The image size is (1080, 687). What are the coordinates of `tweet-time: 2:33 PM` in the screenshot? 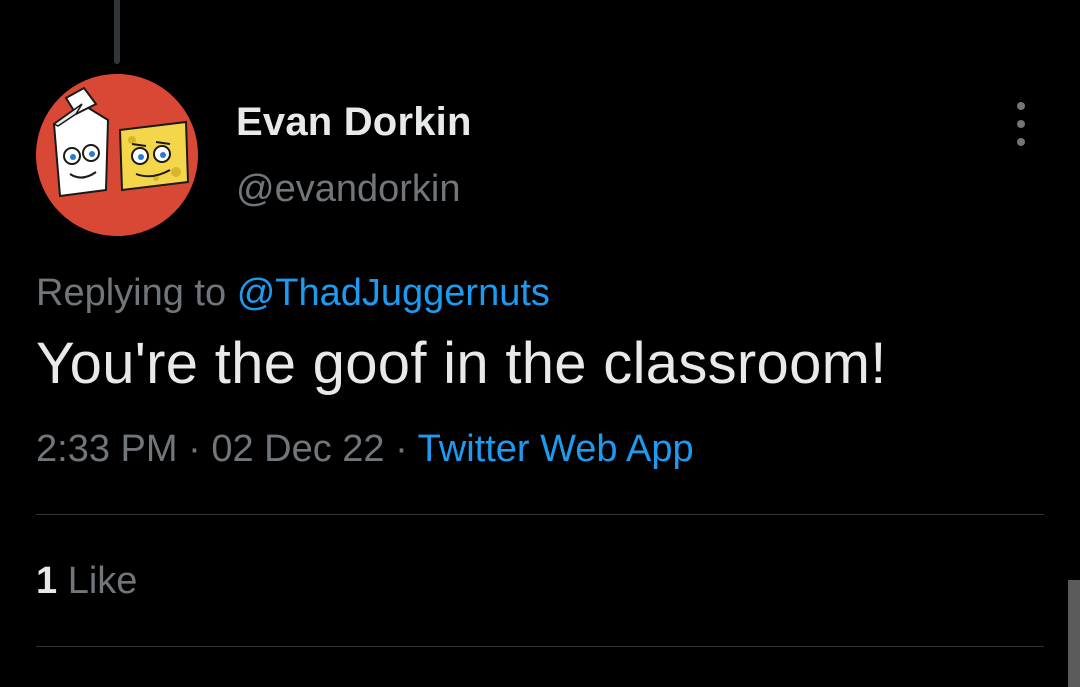 It's located at (107, 449).